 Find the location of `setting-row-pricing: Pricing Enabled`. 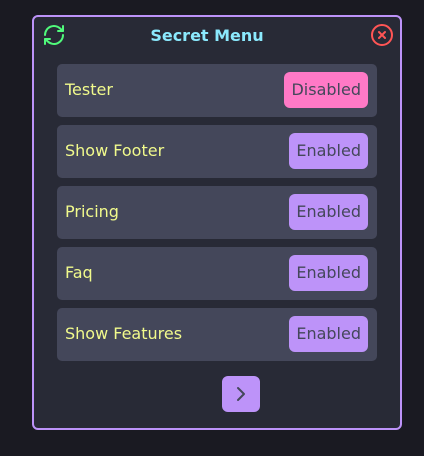

setting-row-pricing: Pricing Enabled is located at coordinates (217, 212).